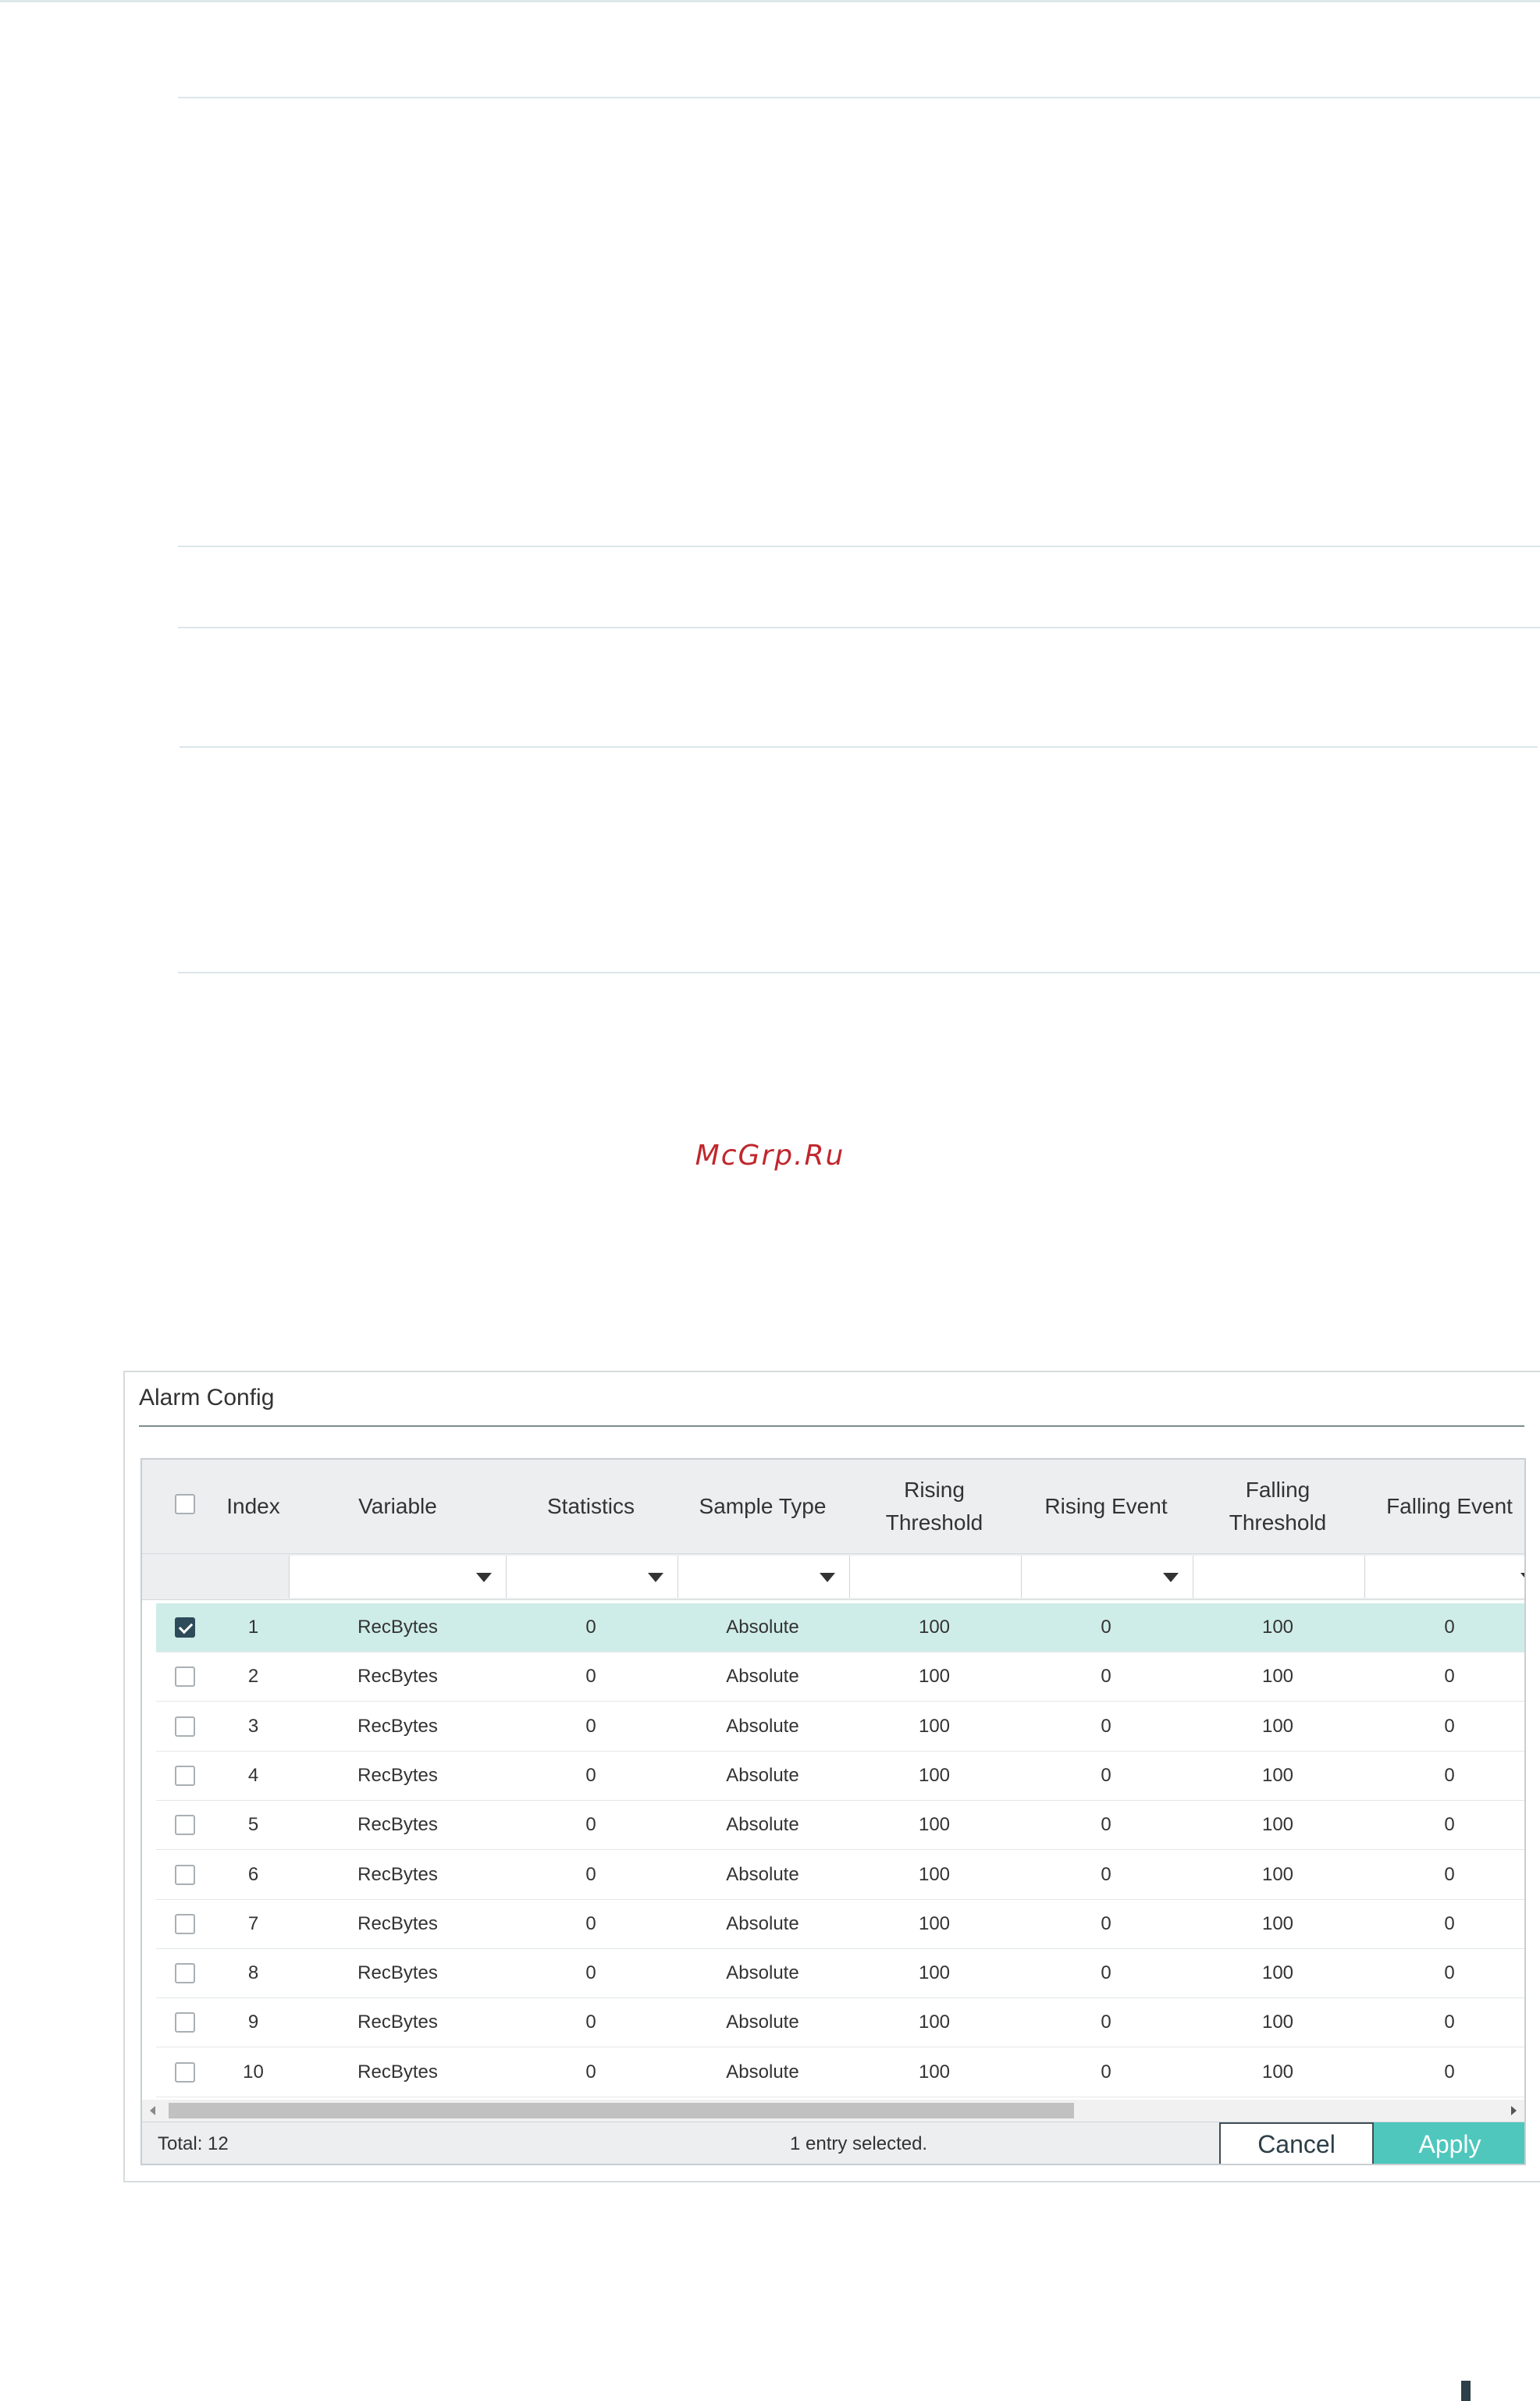 Image resolution: width=1540 pixels, height=2401 pixels. Describe the element at coordinates (840, 1924) in the screenshot. I see `table-row: 7 RecBytes 0 Absolute 100 0 100 0` at that location.